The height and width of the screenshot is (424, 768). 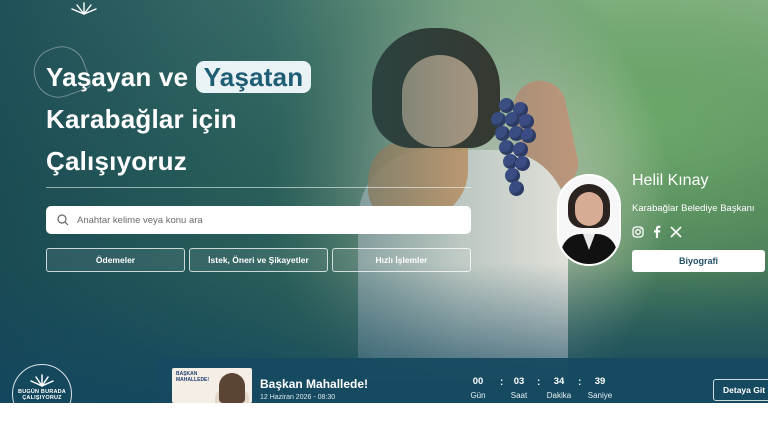 What do you see at coordinates (141, 119) in the screenshot?
I see `headline-line2: Karabağlar için` at bounding box center [141, 119].